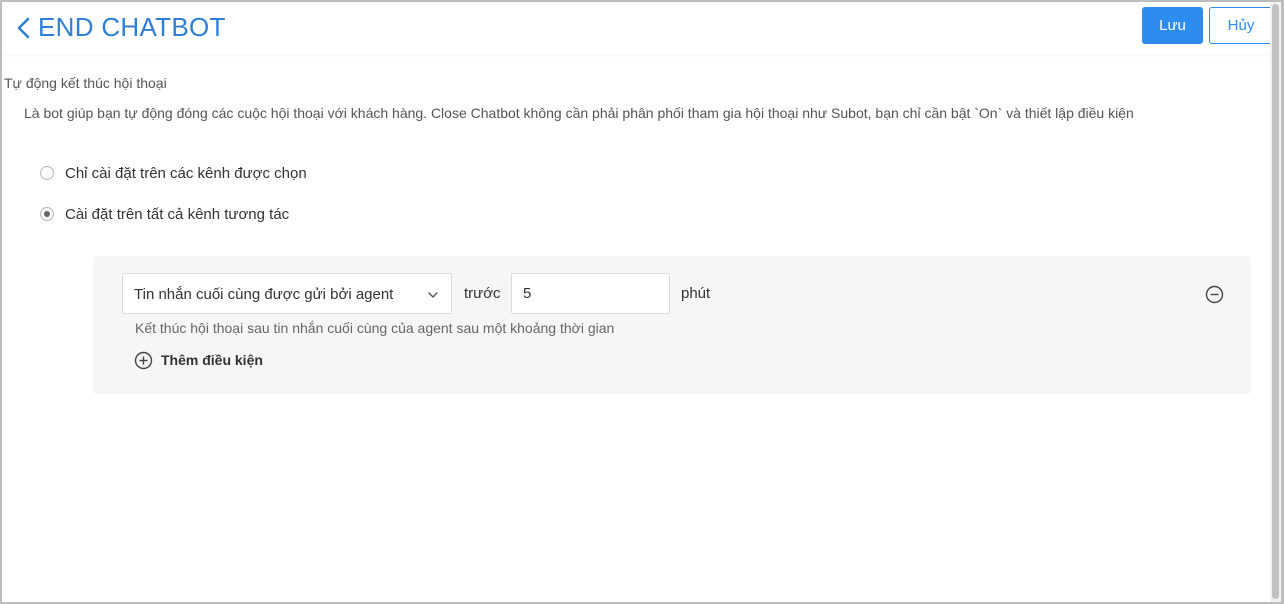 This screenshot has height=604, width=1284. Describe the element at coordinates (47, 214) in the screenshot. I see `radio-button-checked` at that location.